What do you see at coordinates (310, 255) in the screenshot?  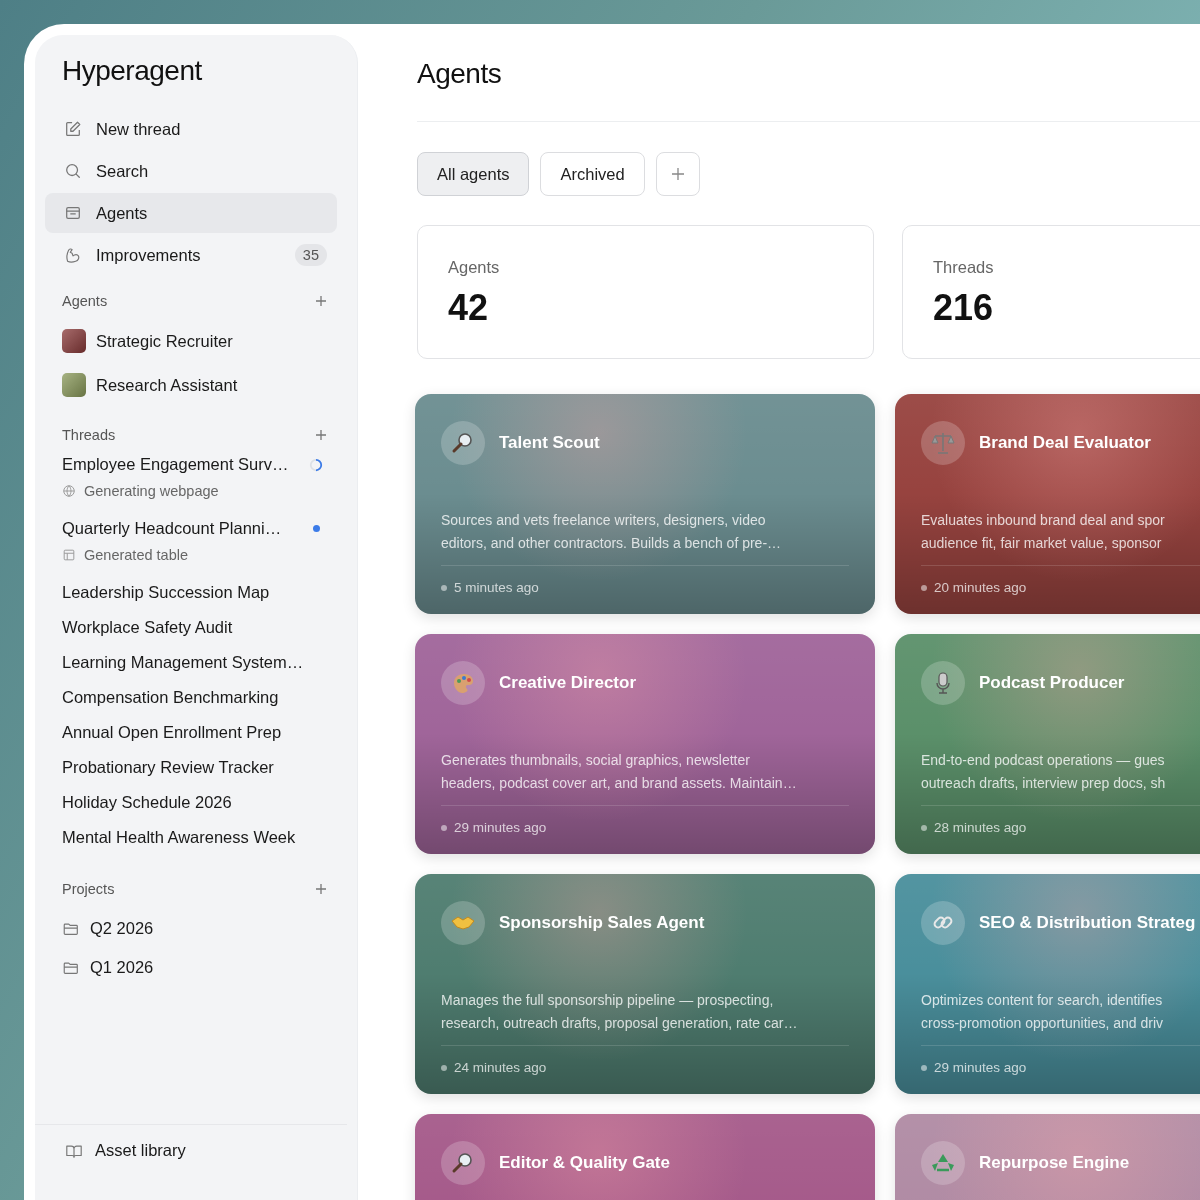 I see `count-badge: 35` at bounding box center [310, 255].